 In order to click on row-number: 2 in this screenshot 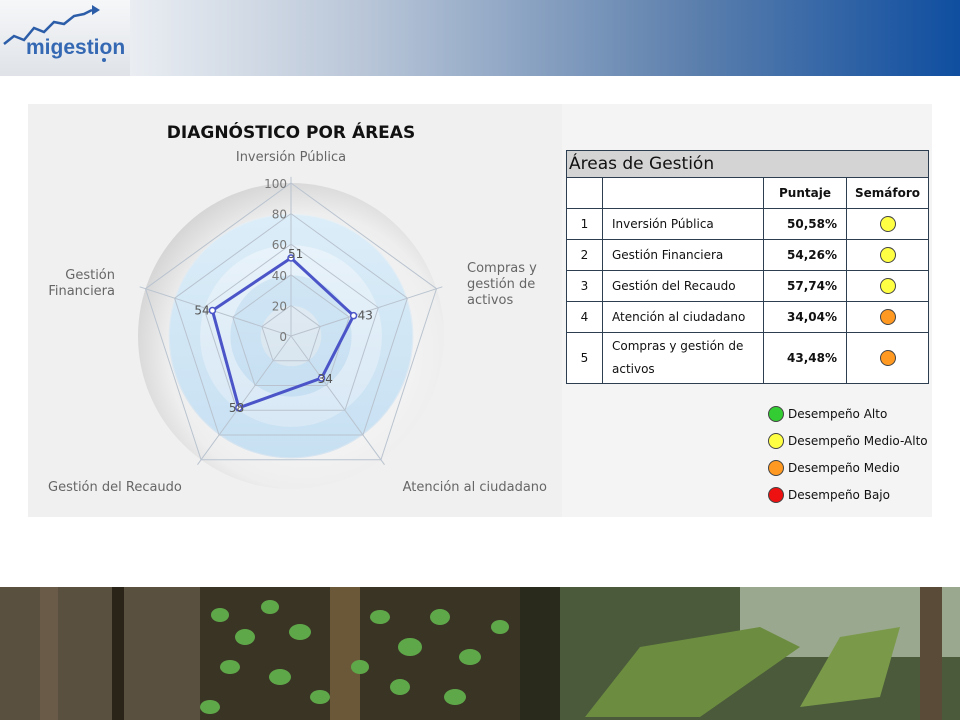, I will do `click(584, 255)`.